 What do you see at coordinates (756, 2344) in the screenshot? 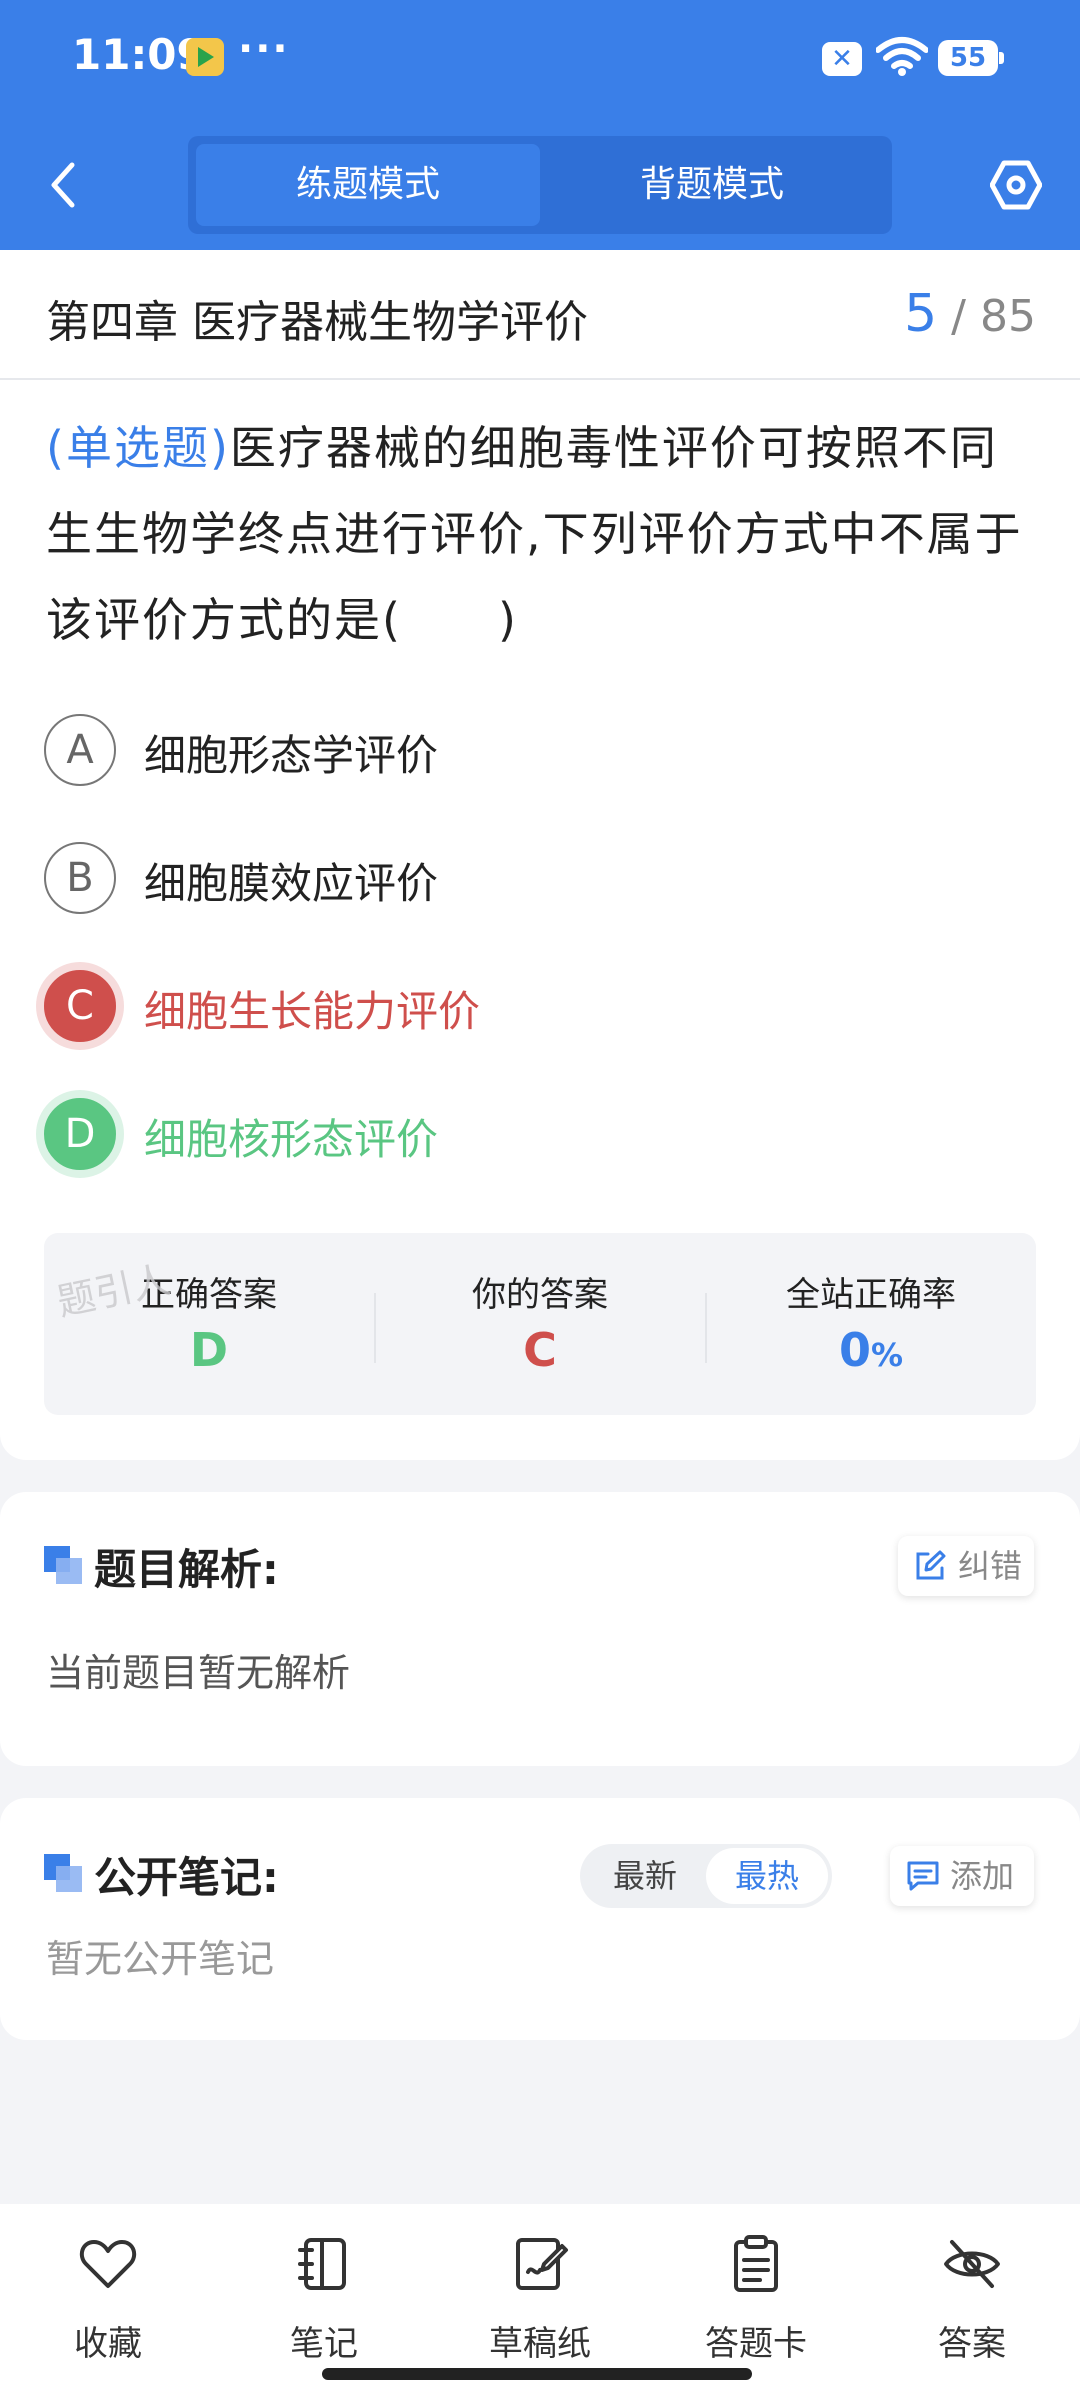
I see `nav-answer-card-label: 答题卡` at bounding box center [756, 2344].